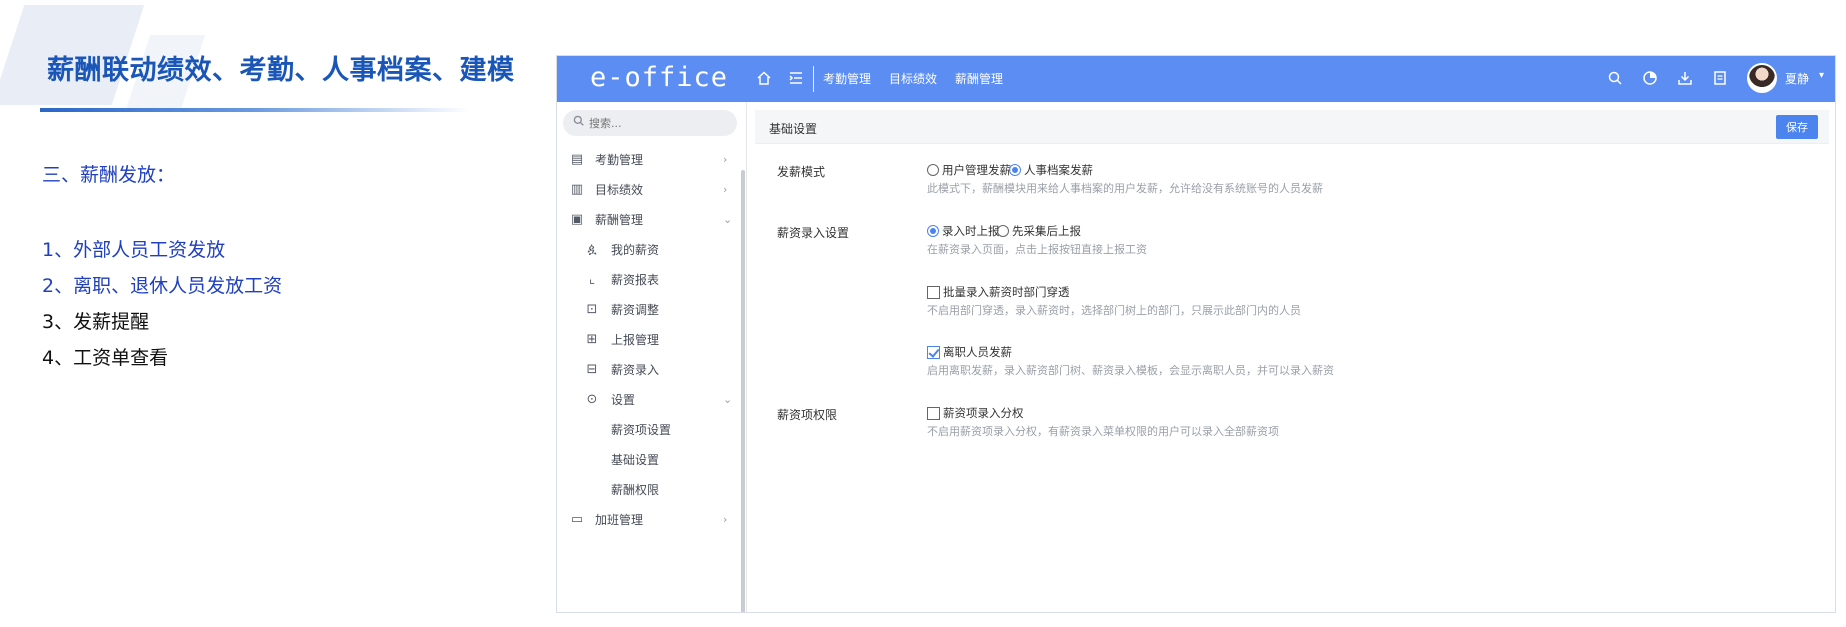 The width and height of the screenshot is (1846, 627). What do you see at coordinates (649, 489) in the screenshot?
I see `sidebar-item-salary-permission: 薪酬权限` at bounding box center [649, 489].